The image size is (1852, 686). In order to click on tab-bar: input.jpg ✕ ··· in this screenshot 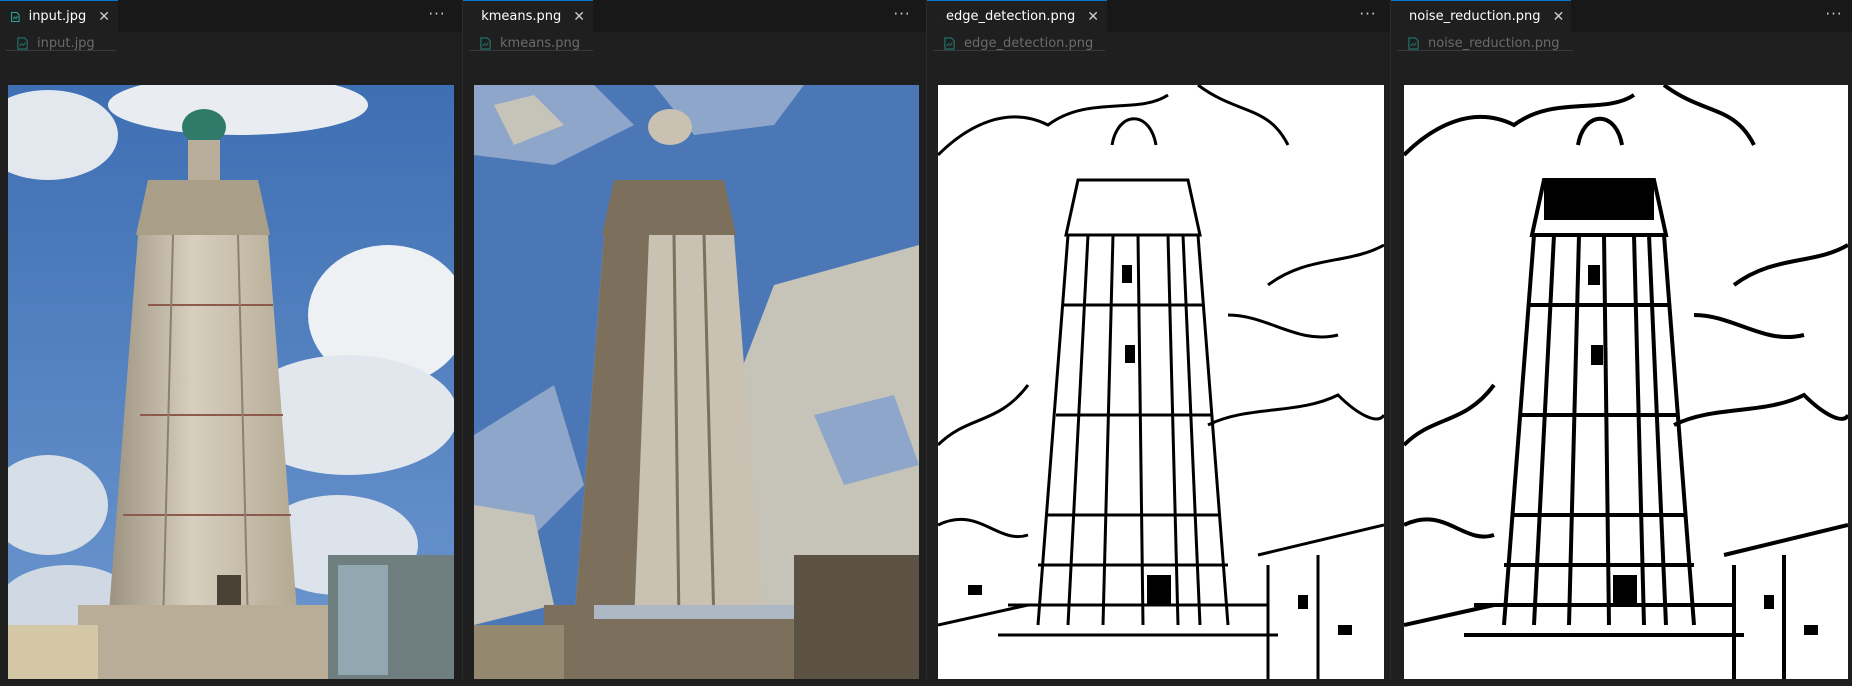, I will do `click(231, 16)`.